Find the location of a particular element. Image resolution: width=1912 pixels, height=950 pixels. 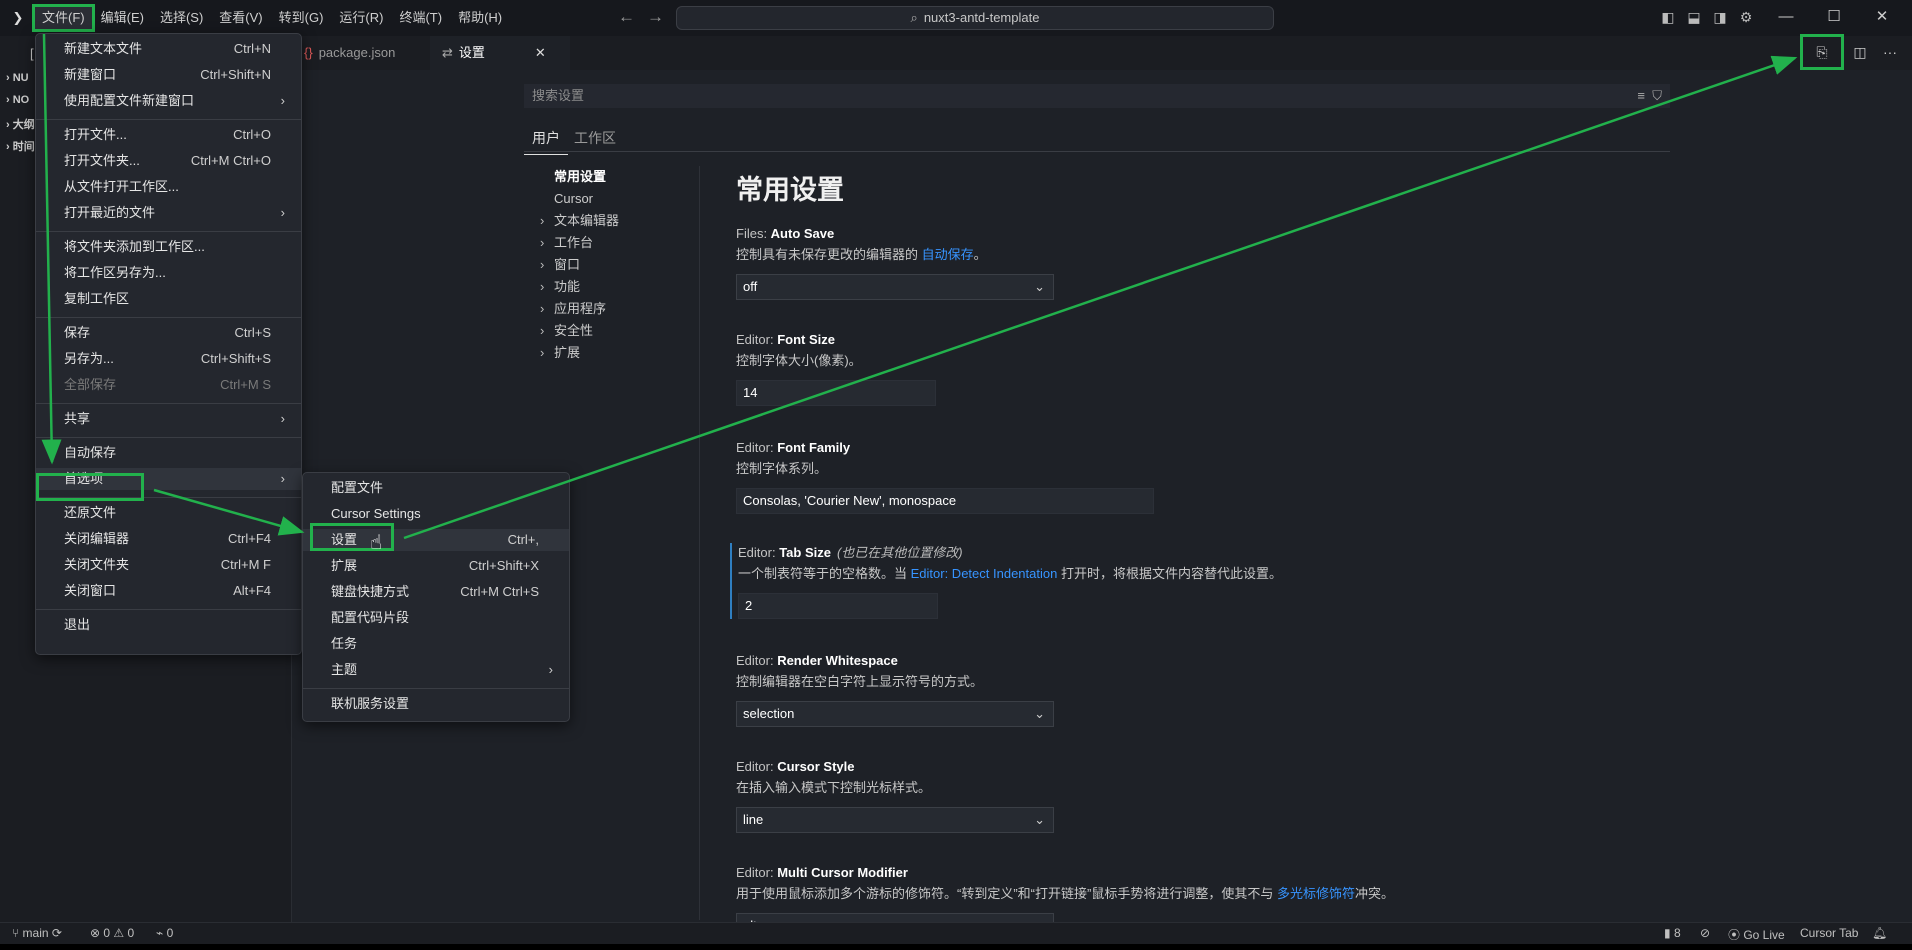

menu-item: 保存 Ctrl+S is located at coordinates (168, 333).